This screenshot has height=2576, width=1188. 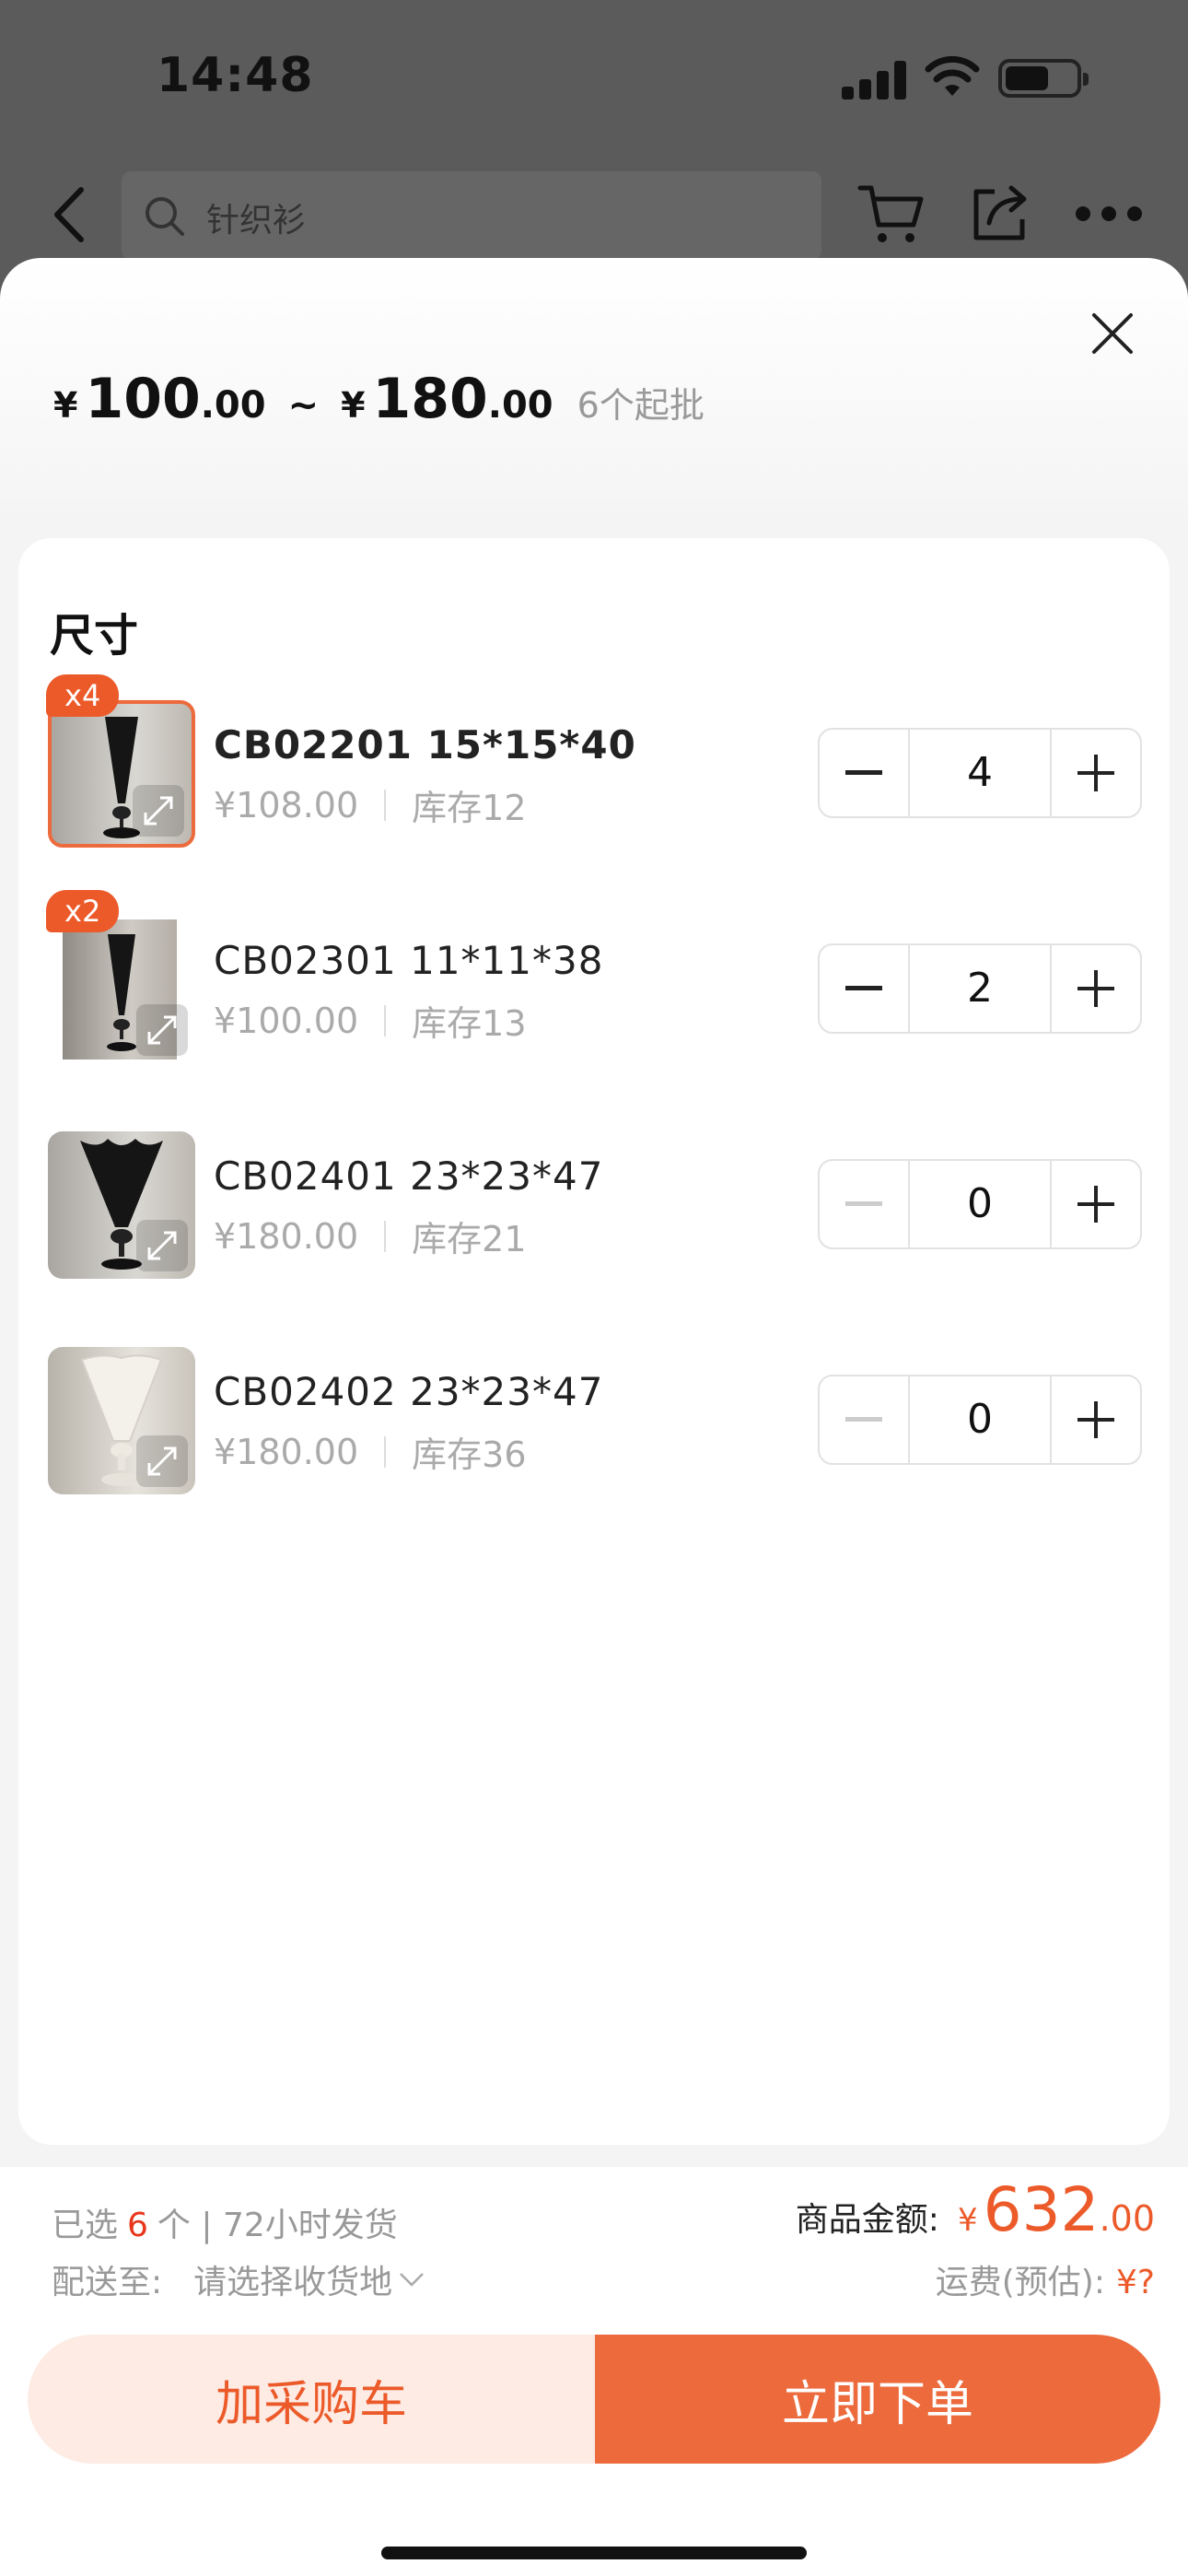 What do you see at coordinates (1135, 2282) in the screenshot?
I see `freight-value: ¥?` at bounding box center [1135, 2282].